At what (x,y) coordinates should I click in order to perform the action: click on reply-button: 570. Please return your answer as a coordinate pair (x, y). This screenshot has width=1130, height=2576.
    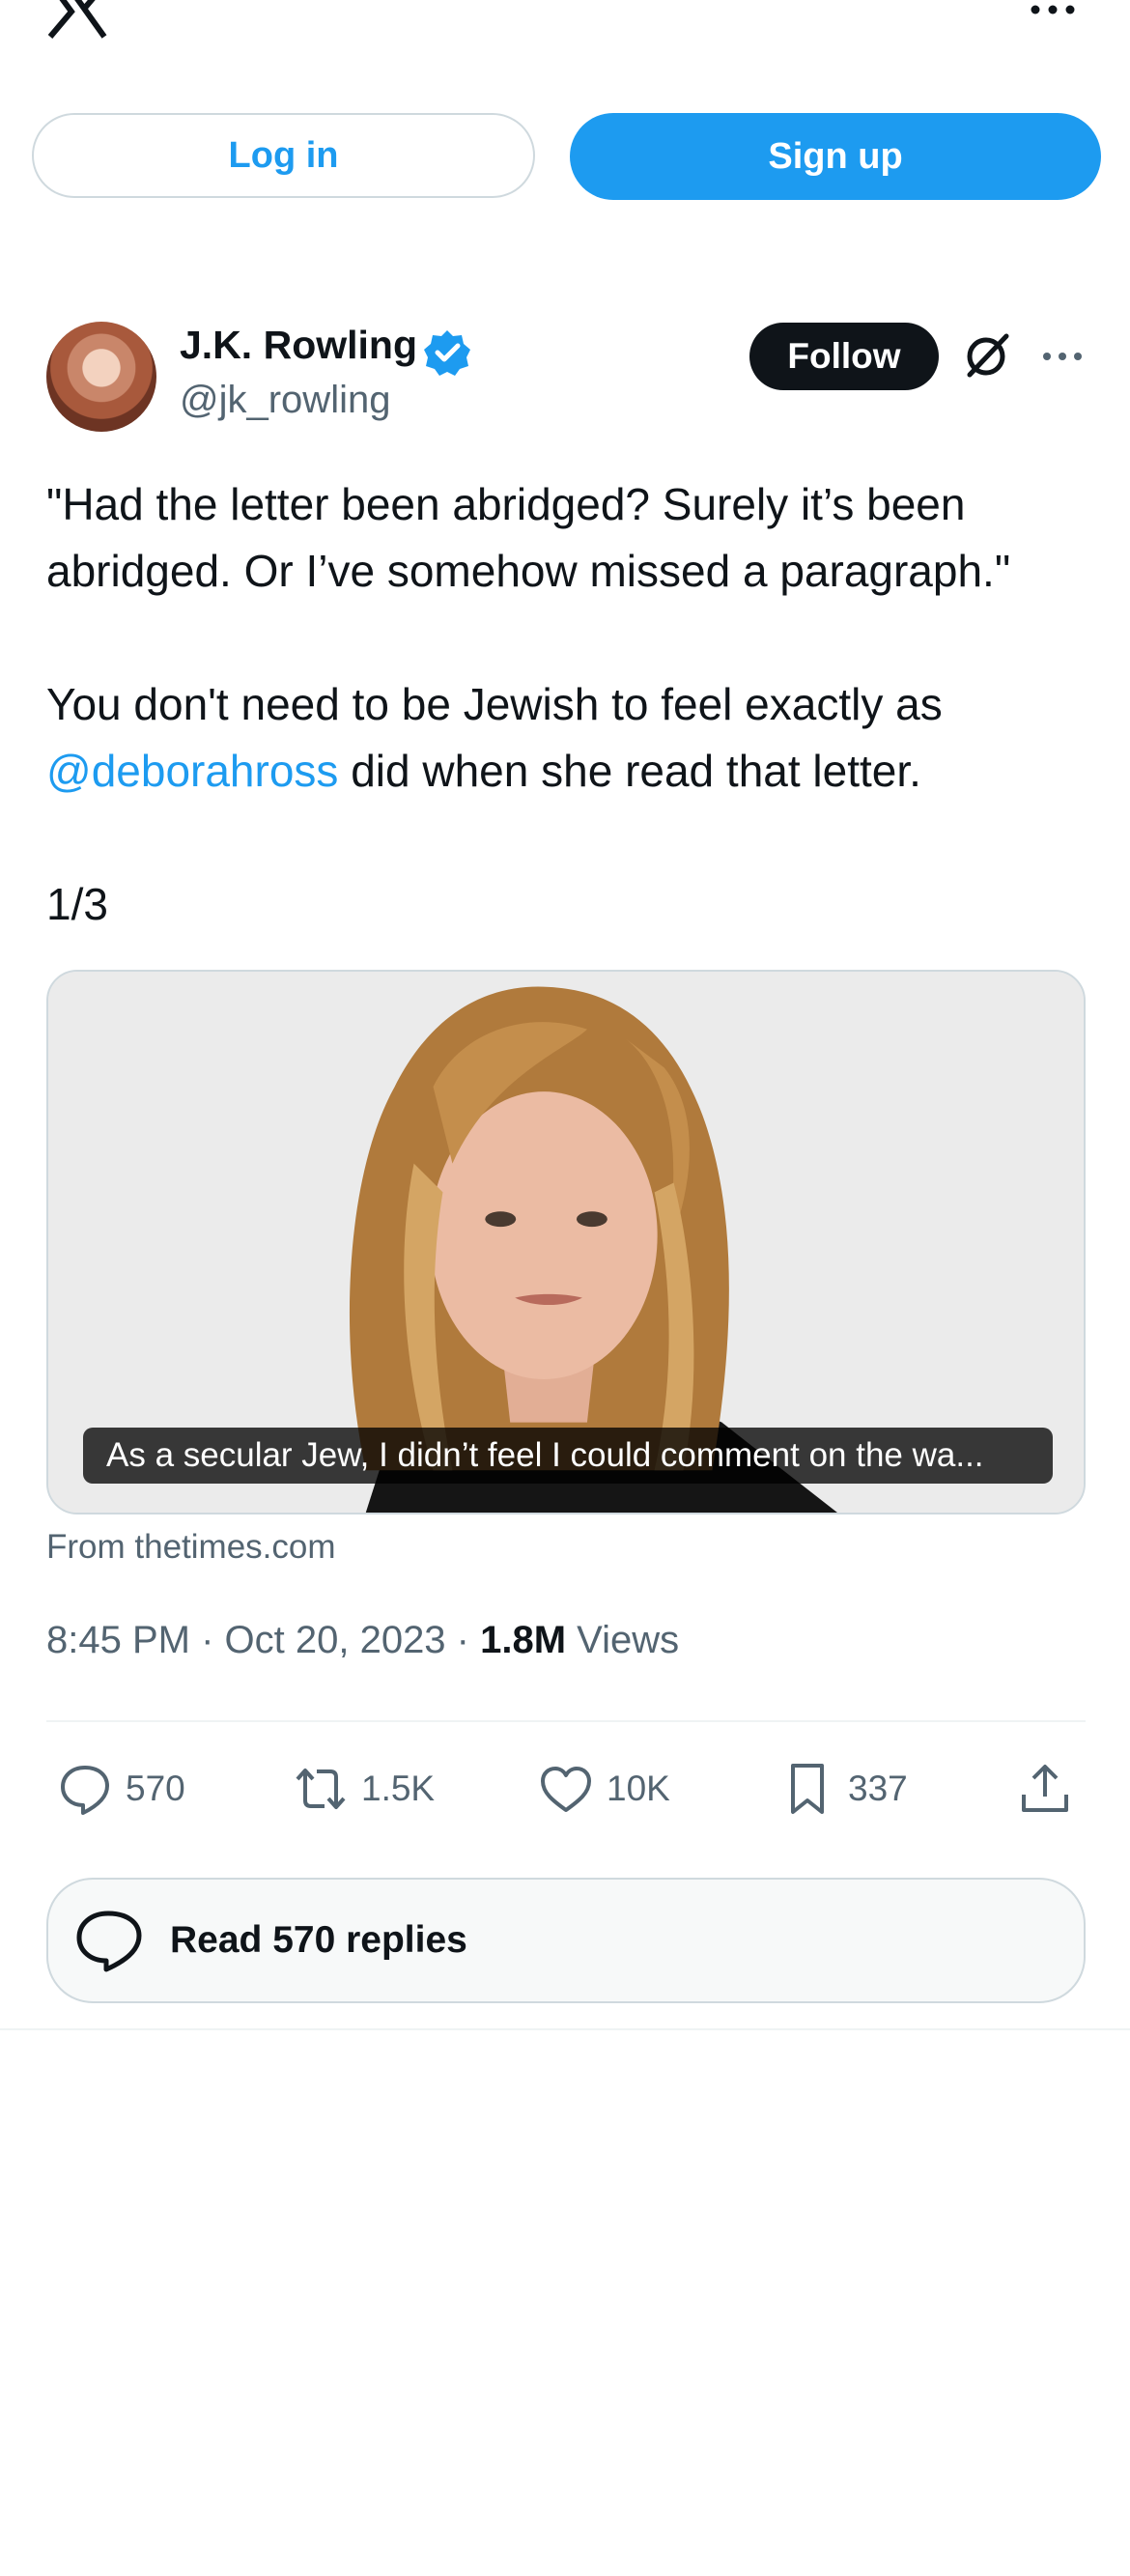
    Looking at the image, I should click on (120, 1789).